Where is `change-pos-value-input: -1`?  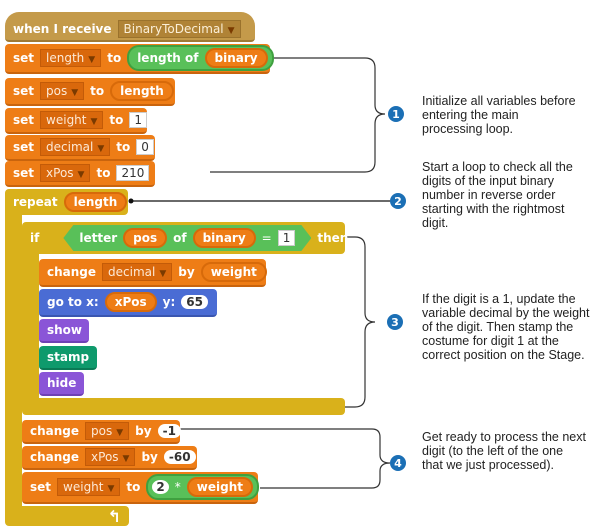 change-pos-value-input: -1 is located at coordinates (169, 431).